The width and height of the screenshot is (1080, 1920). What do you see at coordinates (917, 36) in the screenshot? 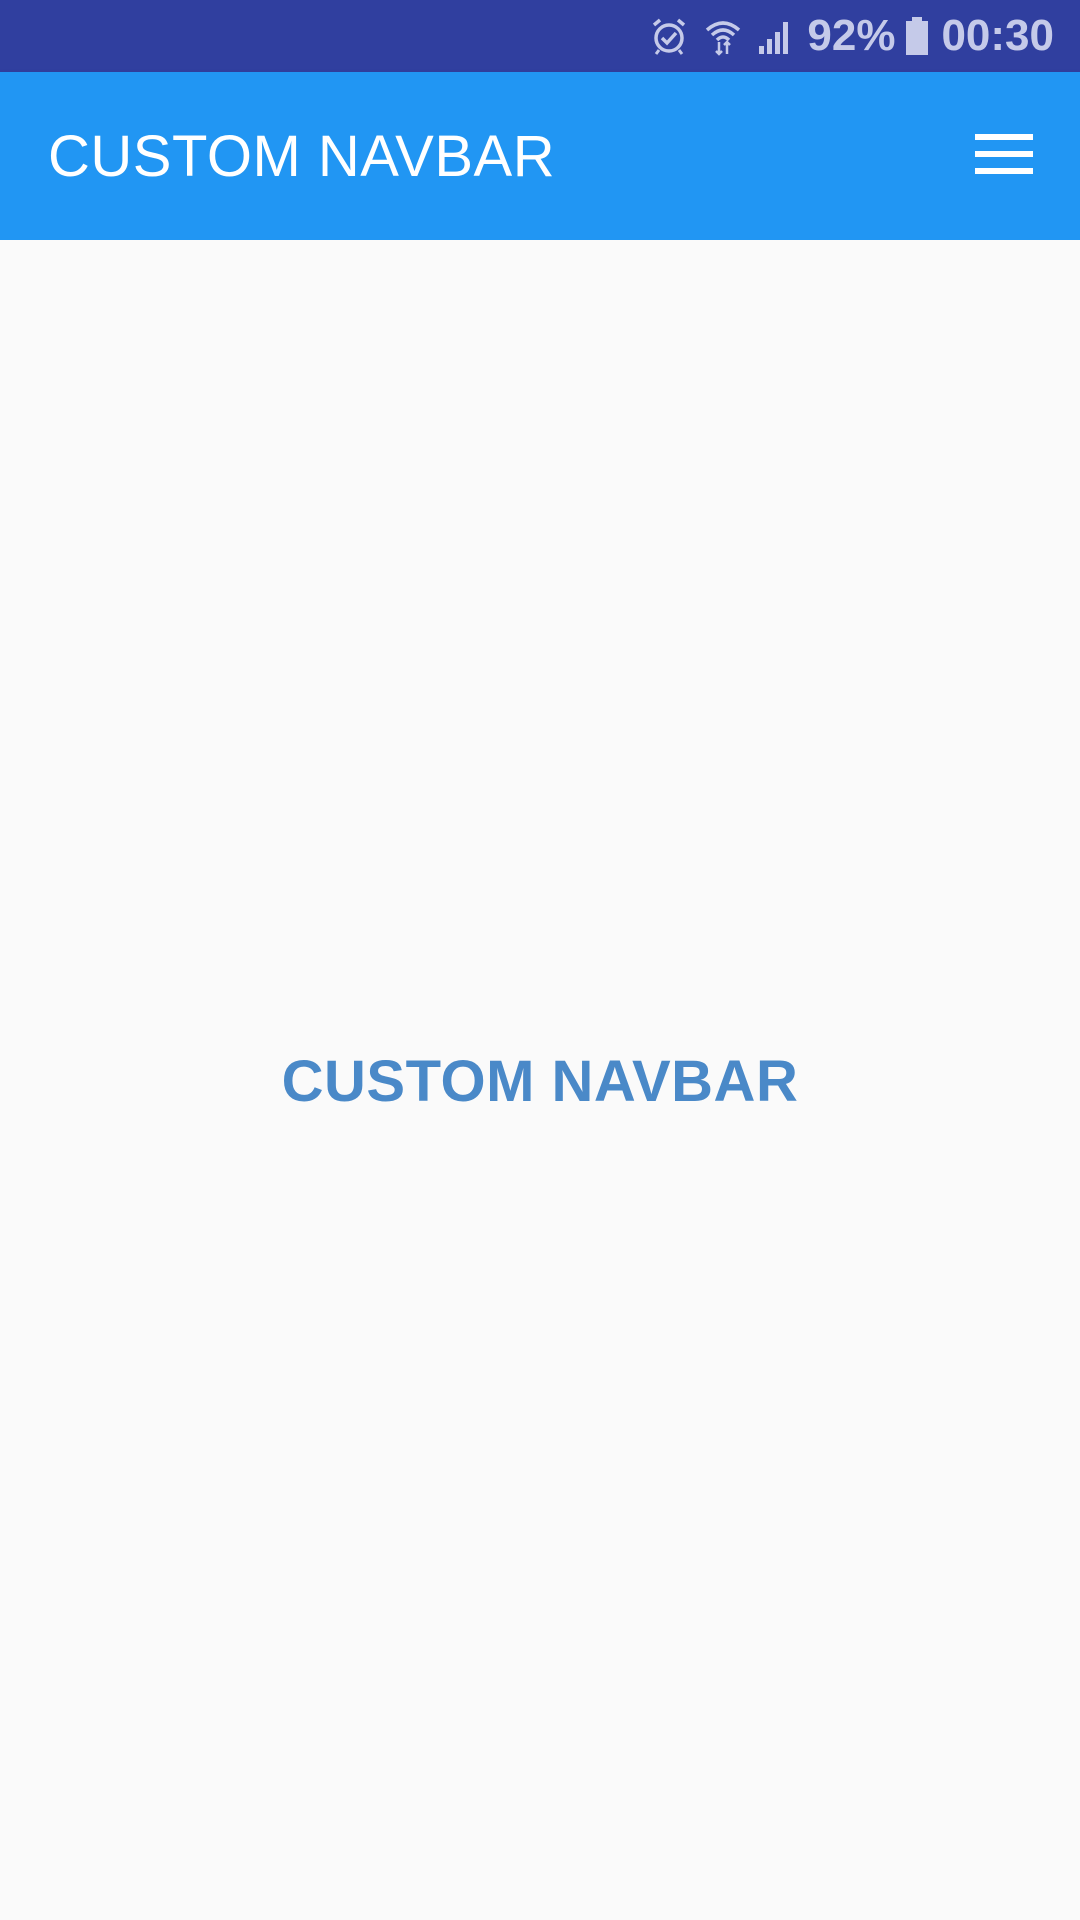
I see `battery-icon` at bounding box center [917, 36].